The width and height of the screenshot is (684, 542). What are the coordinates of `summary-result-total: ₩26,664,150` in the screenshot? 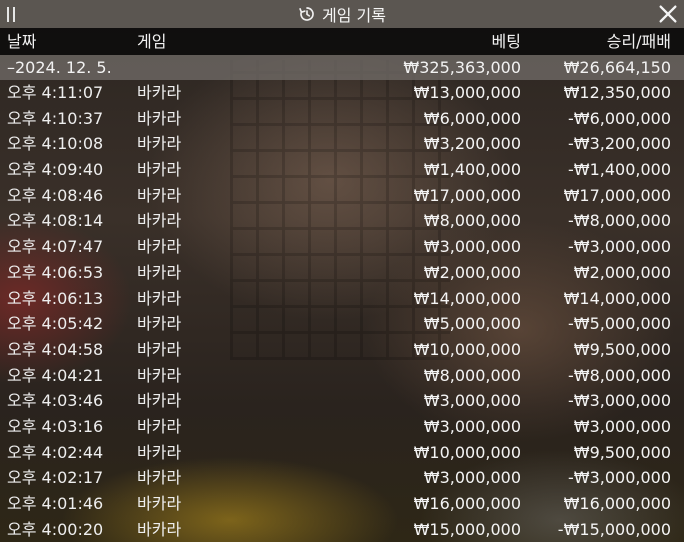 It's located at (617, 67).